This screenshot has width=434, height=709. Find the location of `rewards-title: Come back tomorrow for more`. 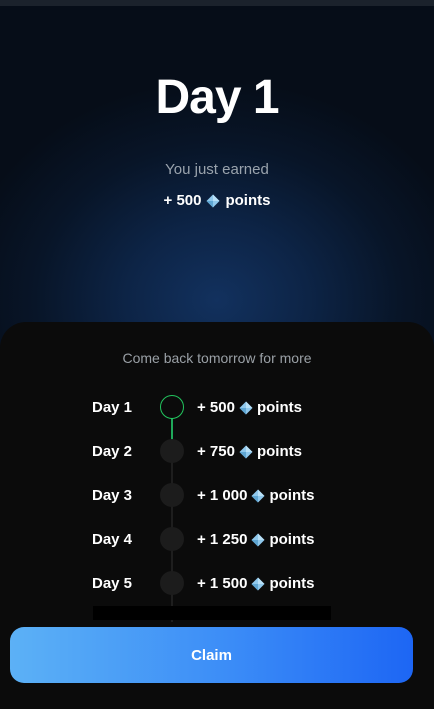

rewards-title: Come back tomorrow for more is located at coordinates (217, 358).